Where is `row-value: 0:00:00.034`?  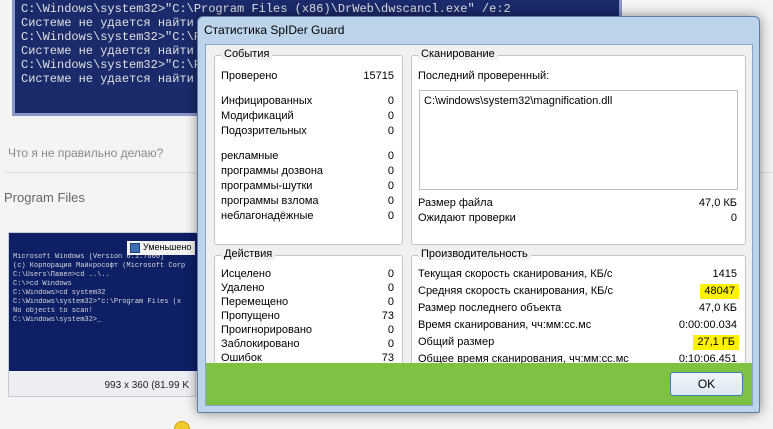
row-value: 0:00:00.034 is located at coordinates (707, 325).